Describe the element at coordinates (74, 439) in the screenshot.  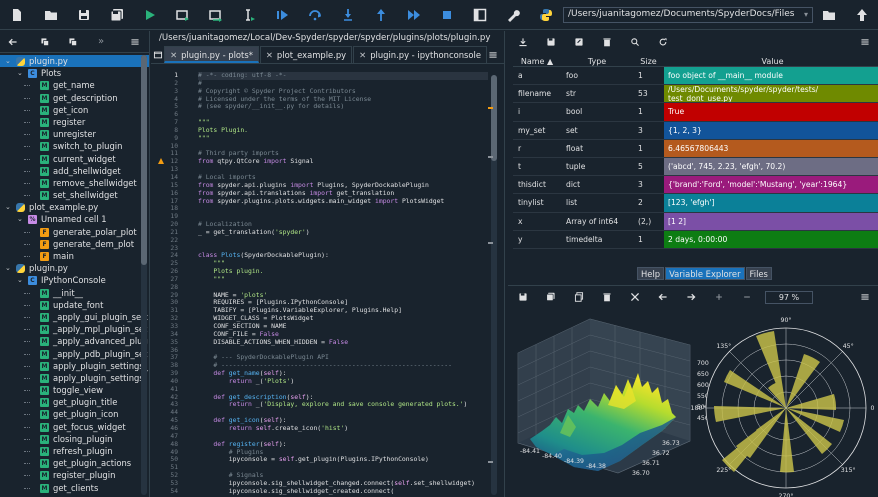
I see `outline-item: Mclosing_plugin` at that location.